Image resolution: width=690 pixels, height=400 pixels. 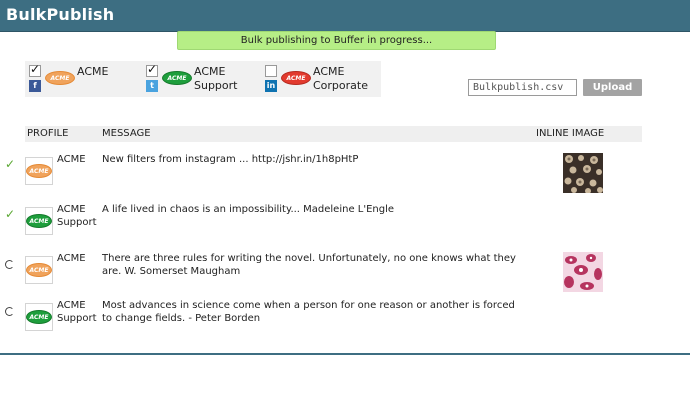 I want to click on profile-name: ACME Support, so click(x=216, y=78).